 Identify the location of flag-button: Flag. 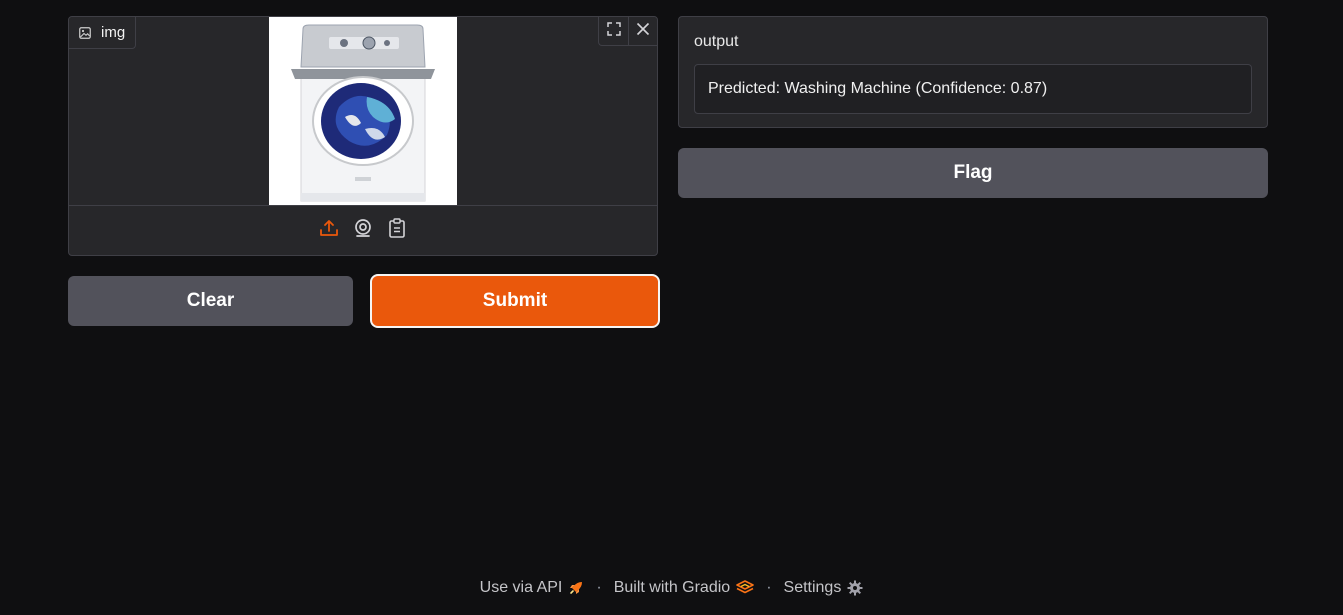
(973, 173).